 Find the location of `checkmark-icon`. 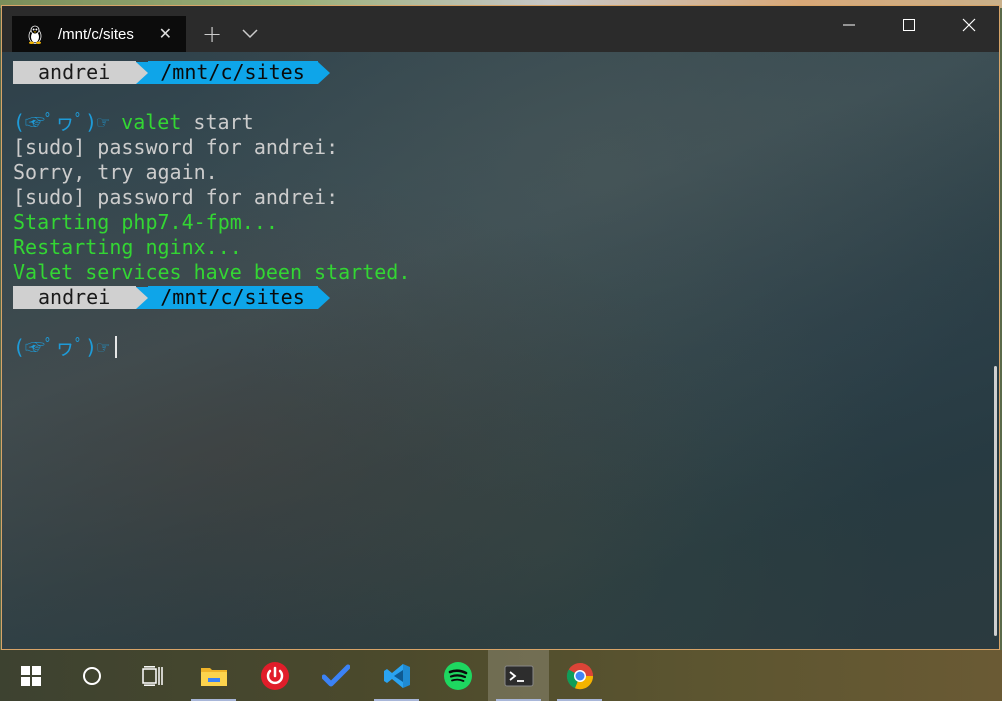

checkmark-icon is located at coordinates (335, 675).